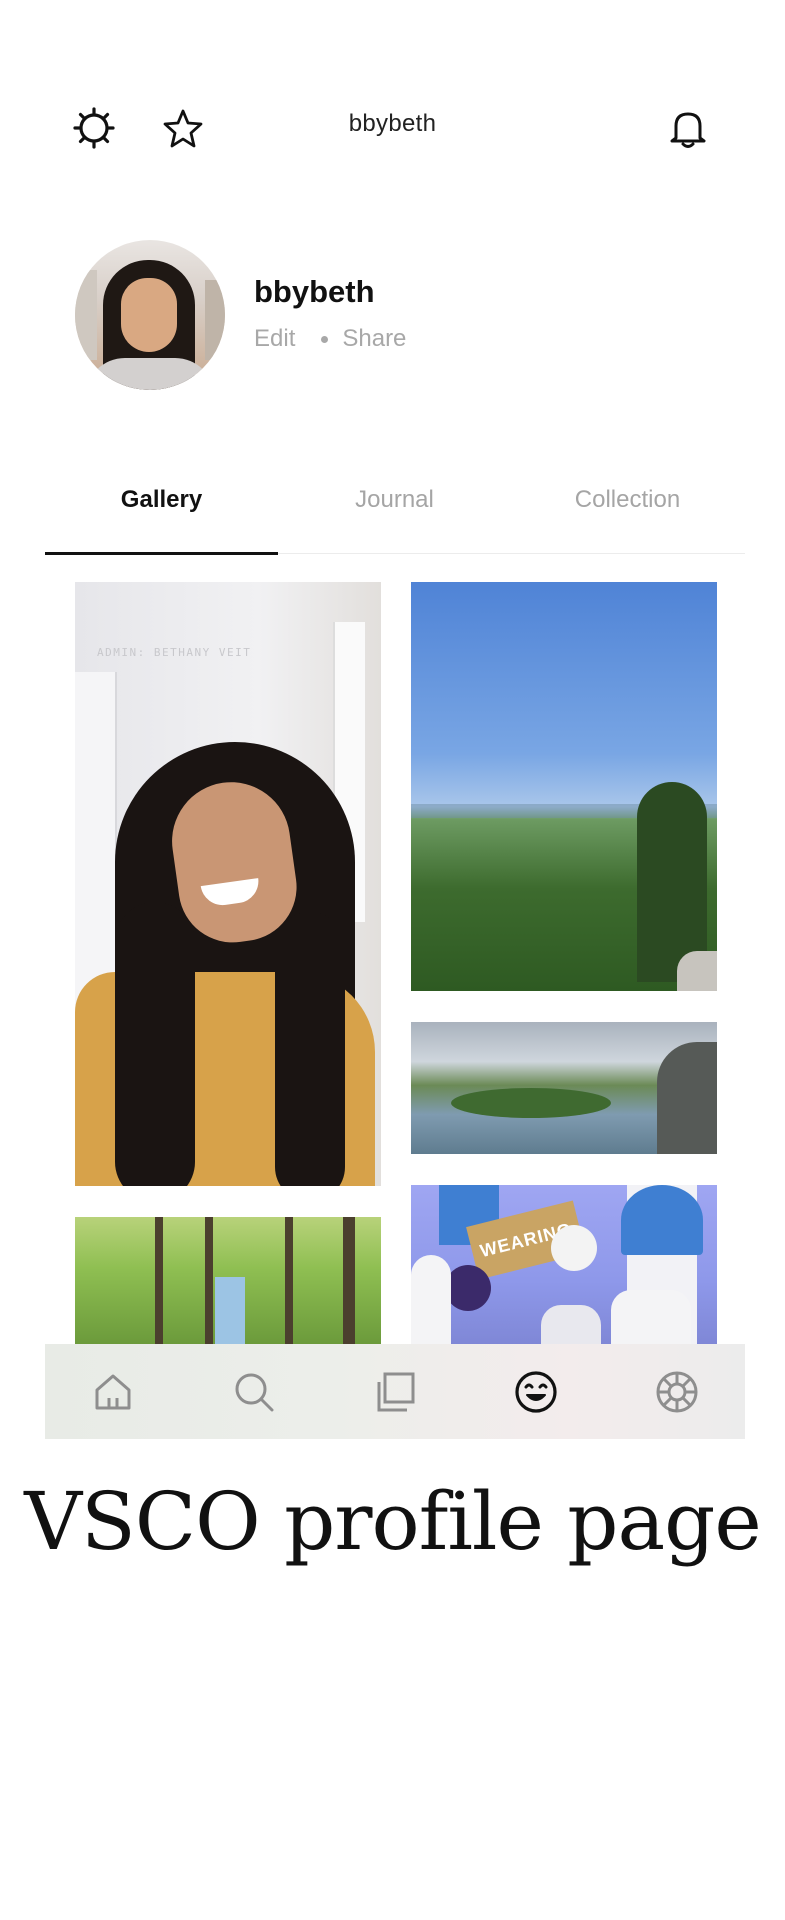 The height and width of the screenshot is (1920, 785). I want to click on profile-username: bbybeth, so click(314, 291).